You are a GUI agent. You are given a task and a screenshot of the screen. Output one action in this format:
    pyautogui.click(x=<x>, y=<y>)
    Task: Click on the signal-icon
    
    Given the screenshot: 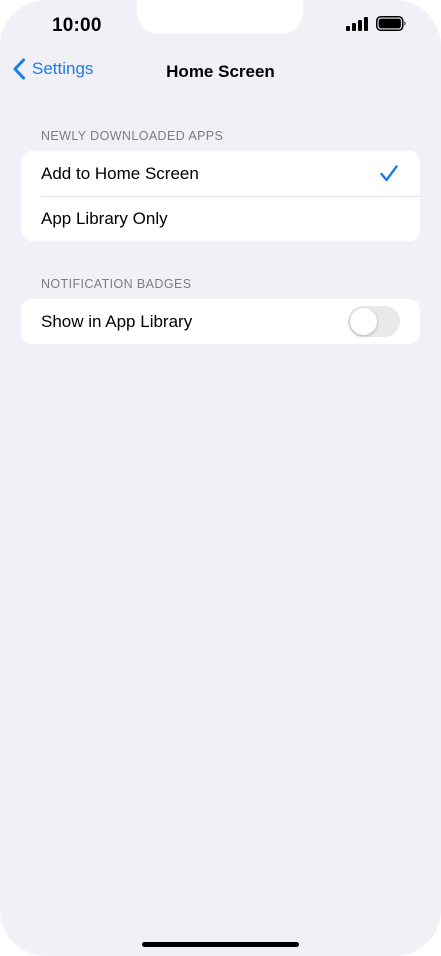 What is the action you would take?
    pyautogui.click(x=357, y=23)
    